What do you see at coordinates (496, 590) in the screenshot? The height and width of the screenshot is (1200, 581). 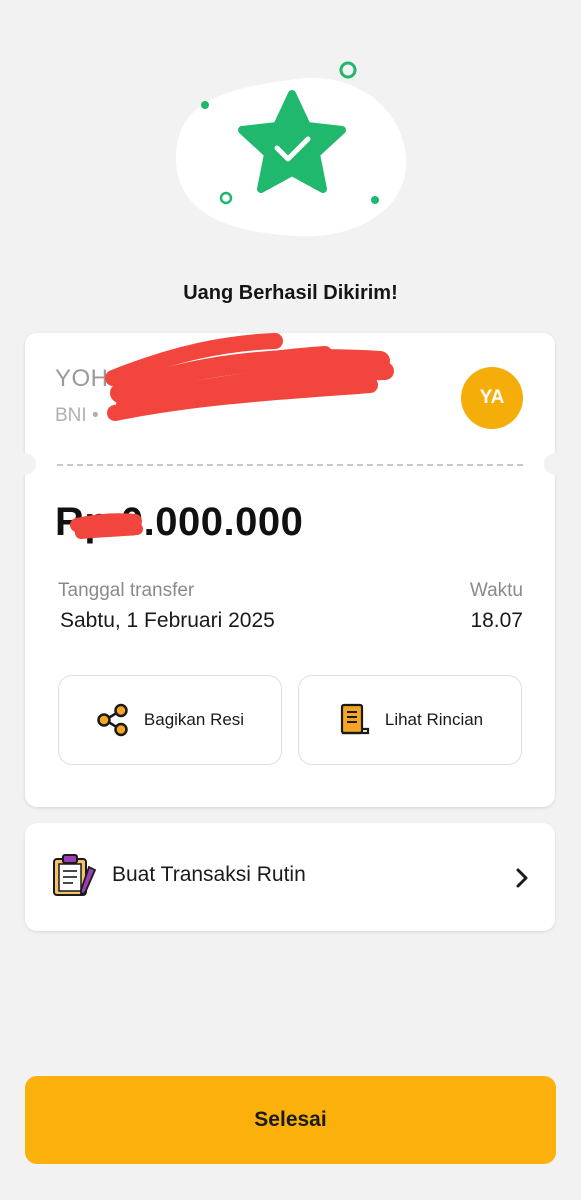 I see `transfer-time-label: Waktu` at bounding box center [496, 590].